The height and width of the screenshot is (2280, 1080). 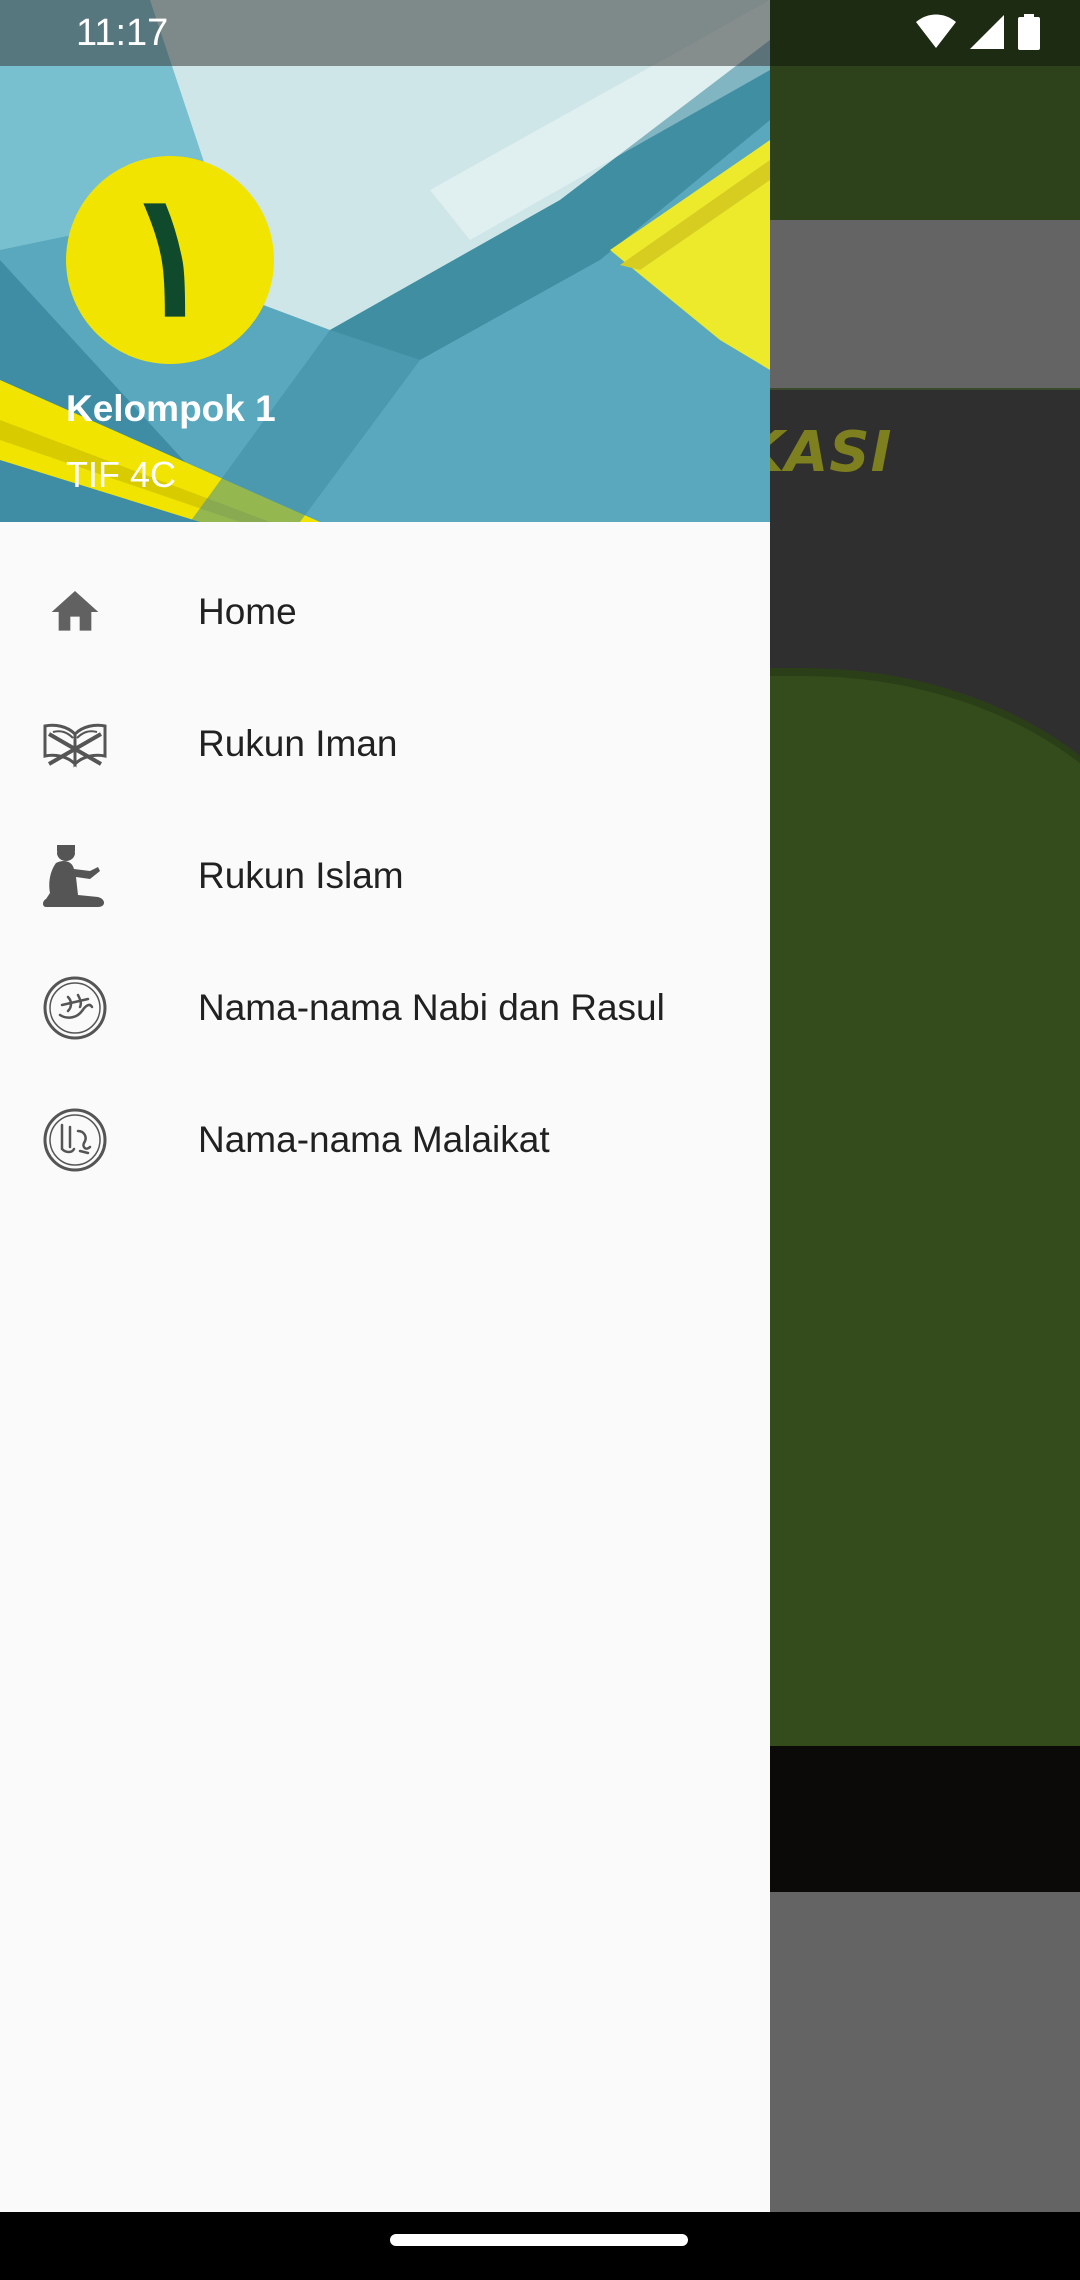 I want to click on home-icon, so click(x=75, y=612).